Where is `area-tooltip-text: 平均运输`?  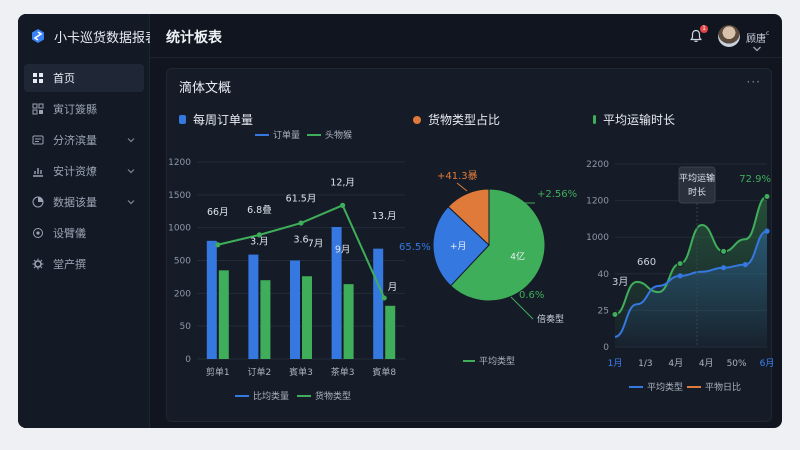
area-tooltip-text: 平均运输 is located at coordinates (697, 178).